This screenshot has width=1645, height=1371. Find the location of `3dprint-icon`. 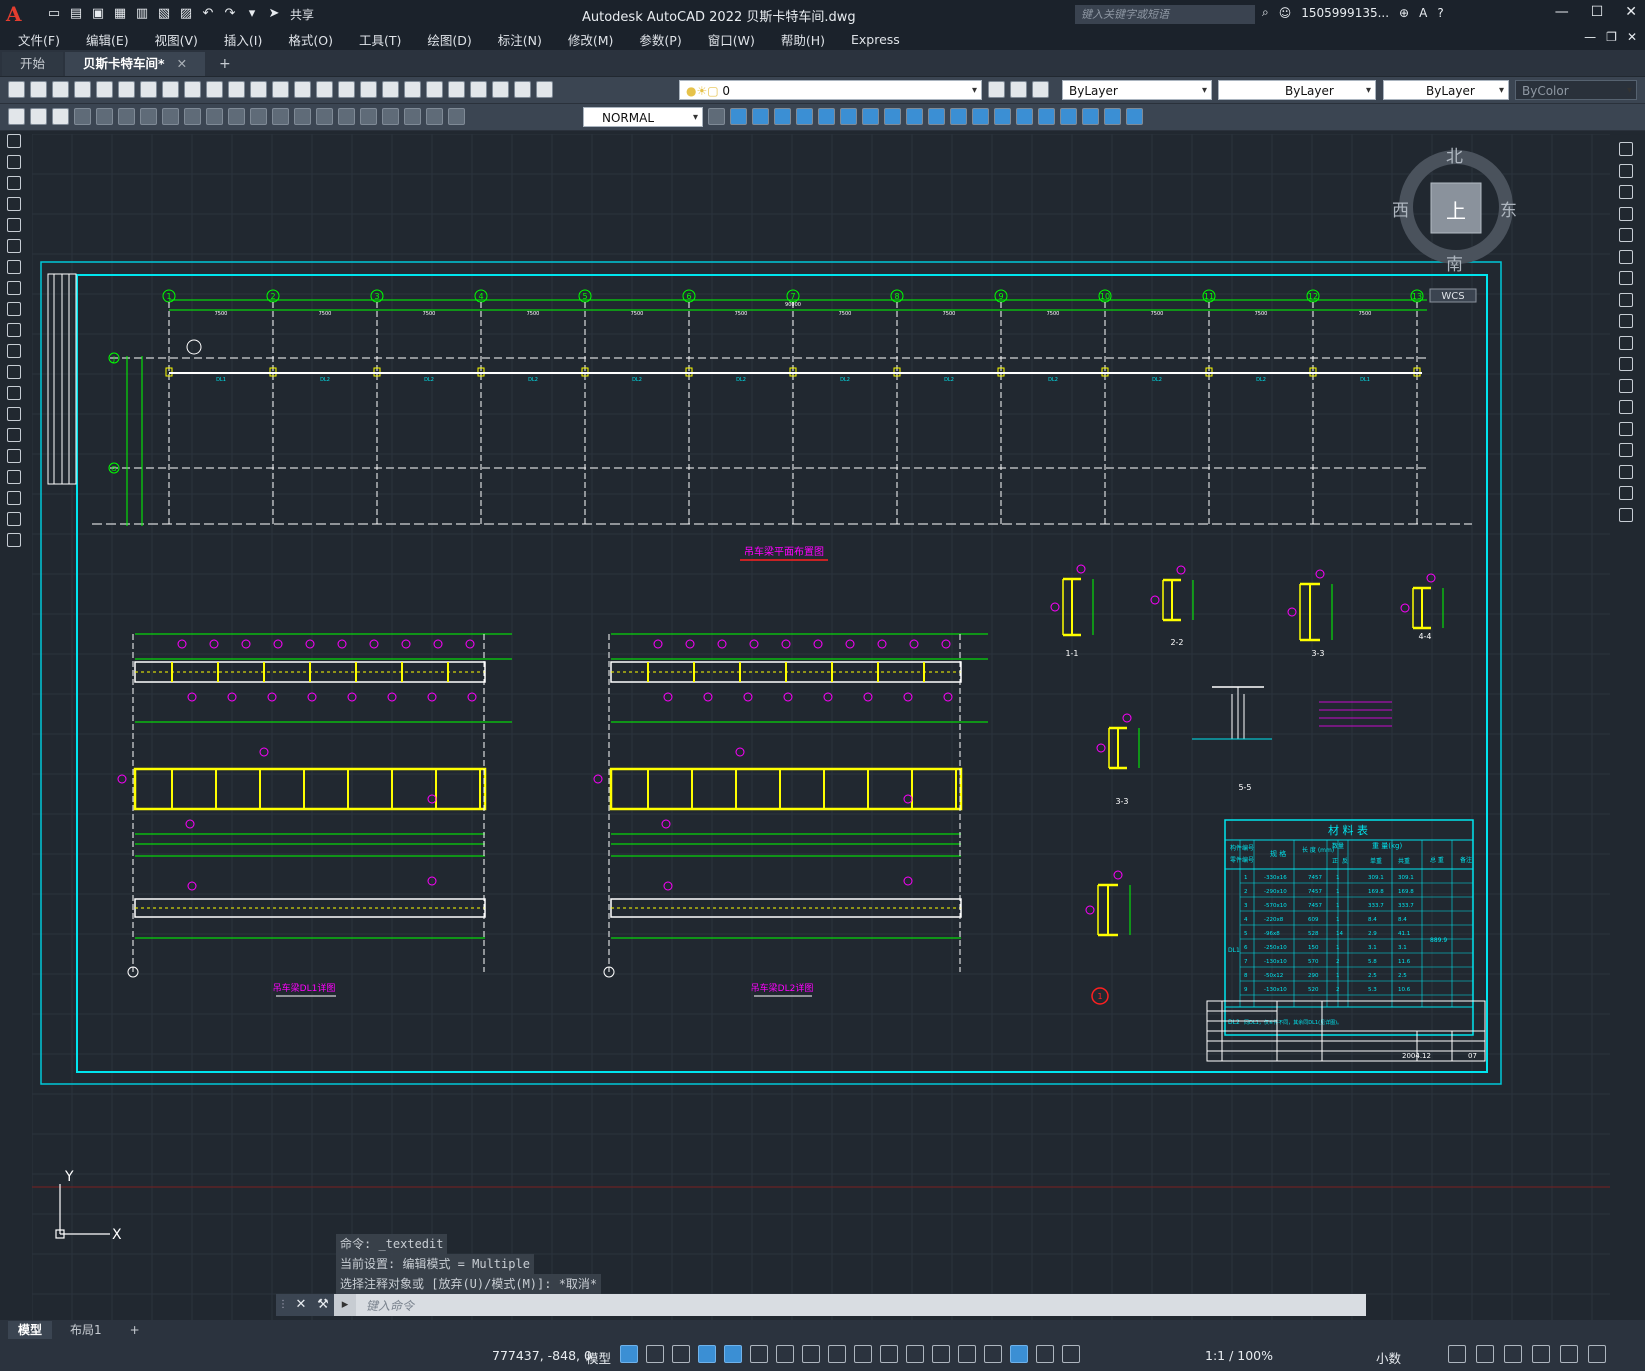

3dprint-icon is located at coordinates (148, 89).